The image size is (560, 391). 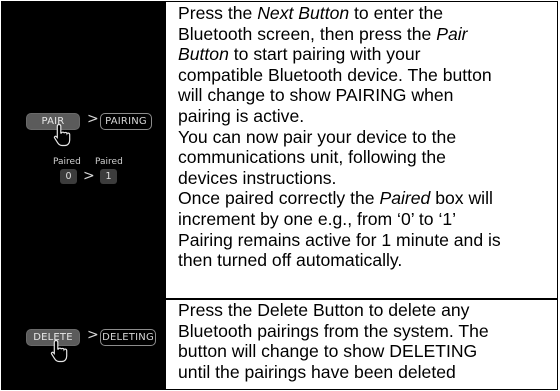 I want to click on paired-label-before: Paired, so click(x=67, y=162).